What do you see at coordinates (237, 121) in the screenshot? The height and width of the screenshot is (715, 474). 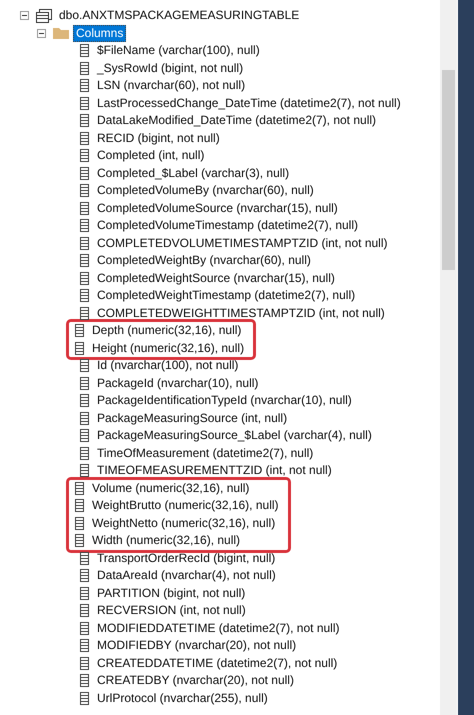 I see `tree-item: DataLakeModified_DateTime (datetime2(7), not null)` at bounding box center [237, 121].